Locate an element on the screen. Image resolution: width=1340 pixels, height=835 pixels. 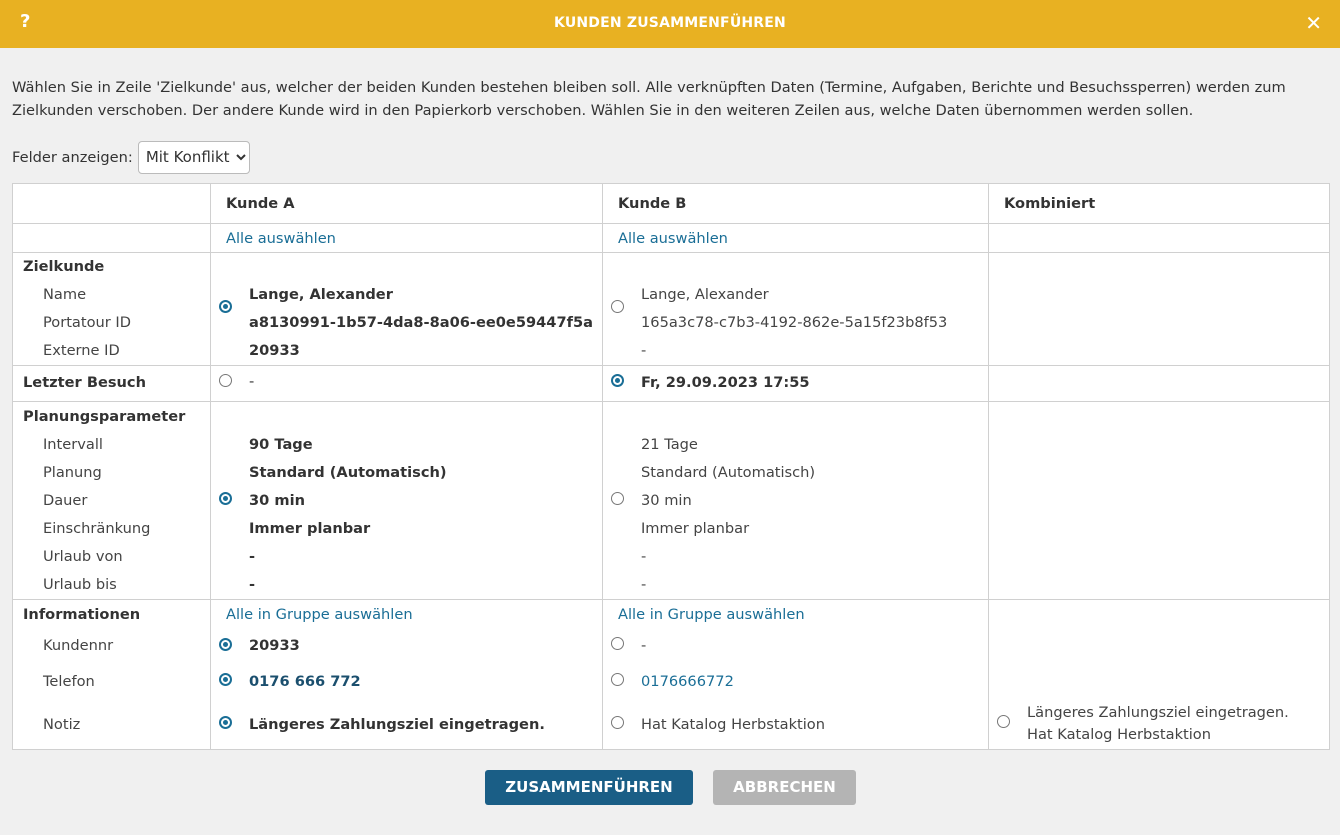
group-title-informationen: Informationen is located at coordinates (82, 614).